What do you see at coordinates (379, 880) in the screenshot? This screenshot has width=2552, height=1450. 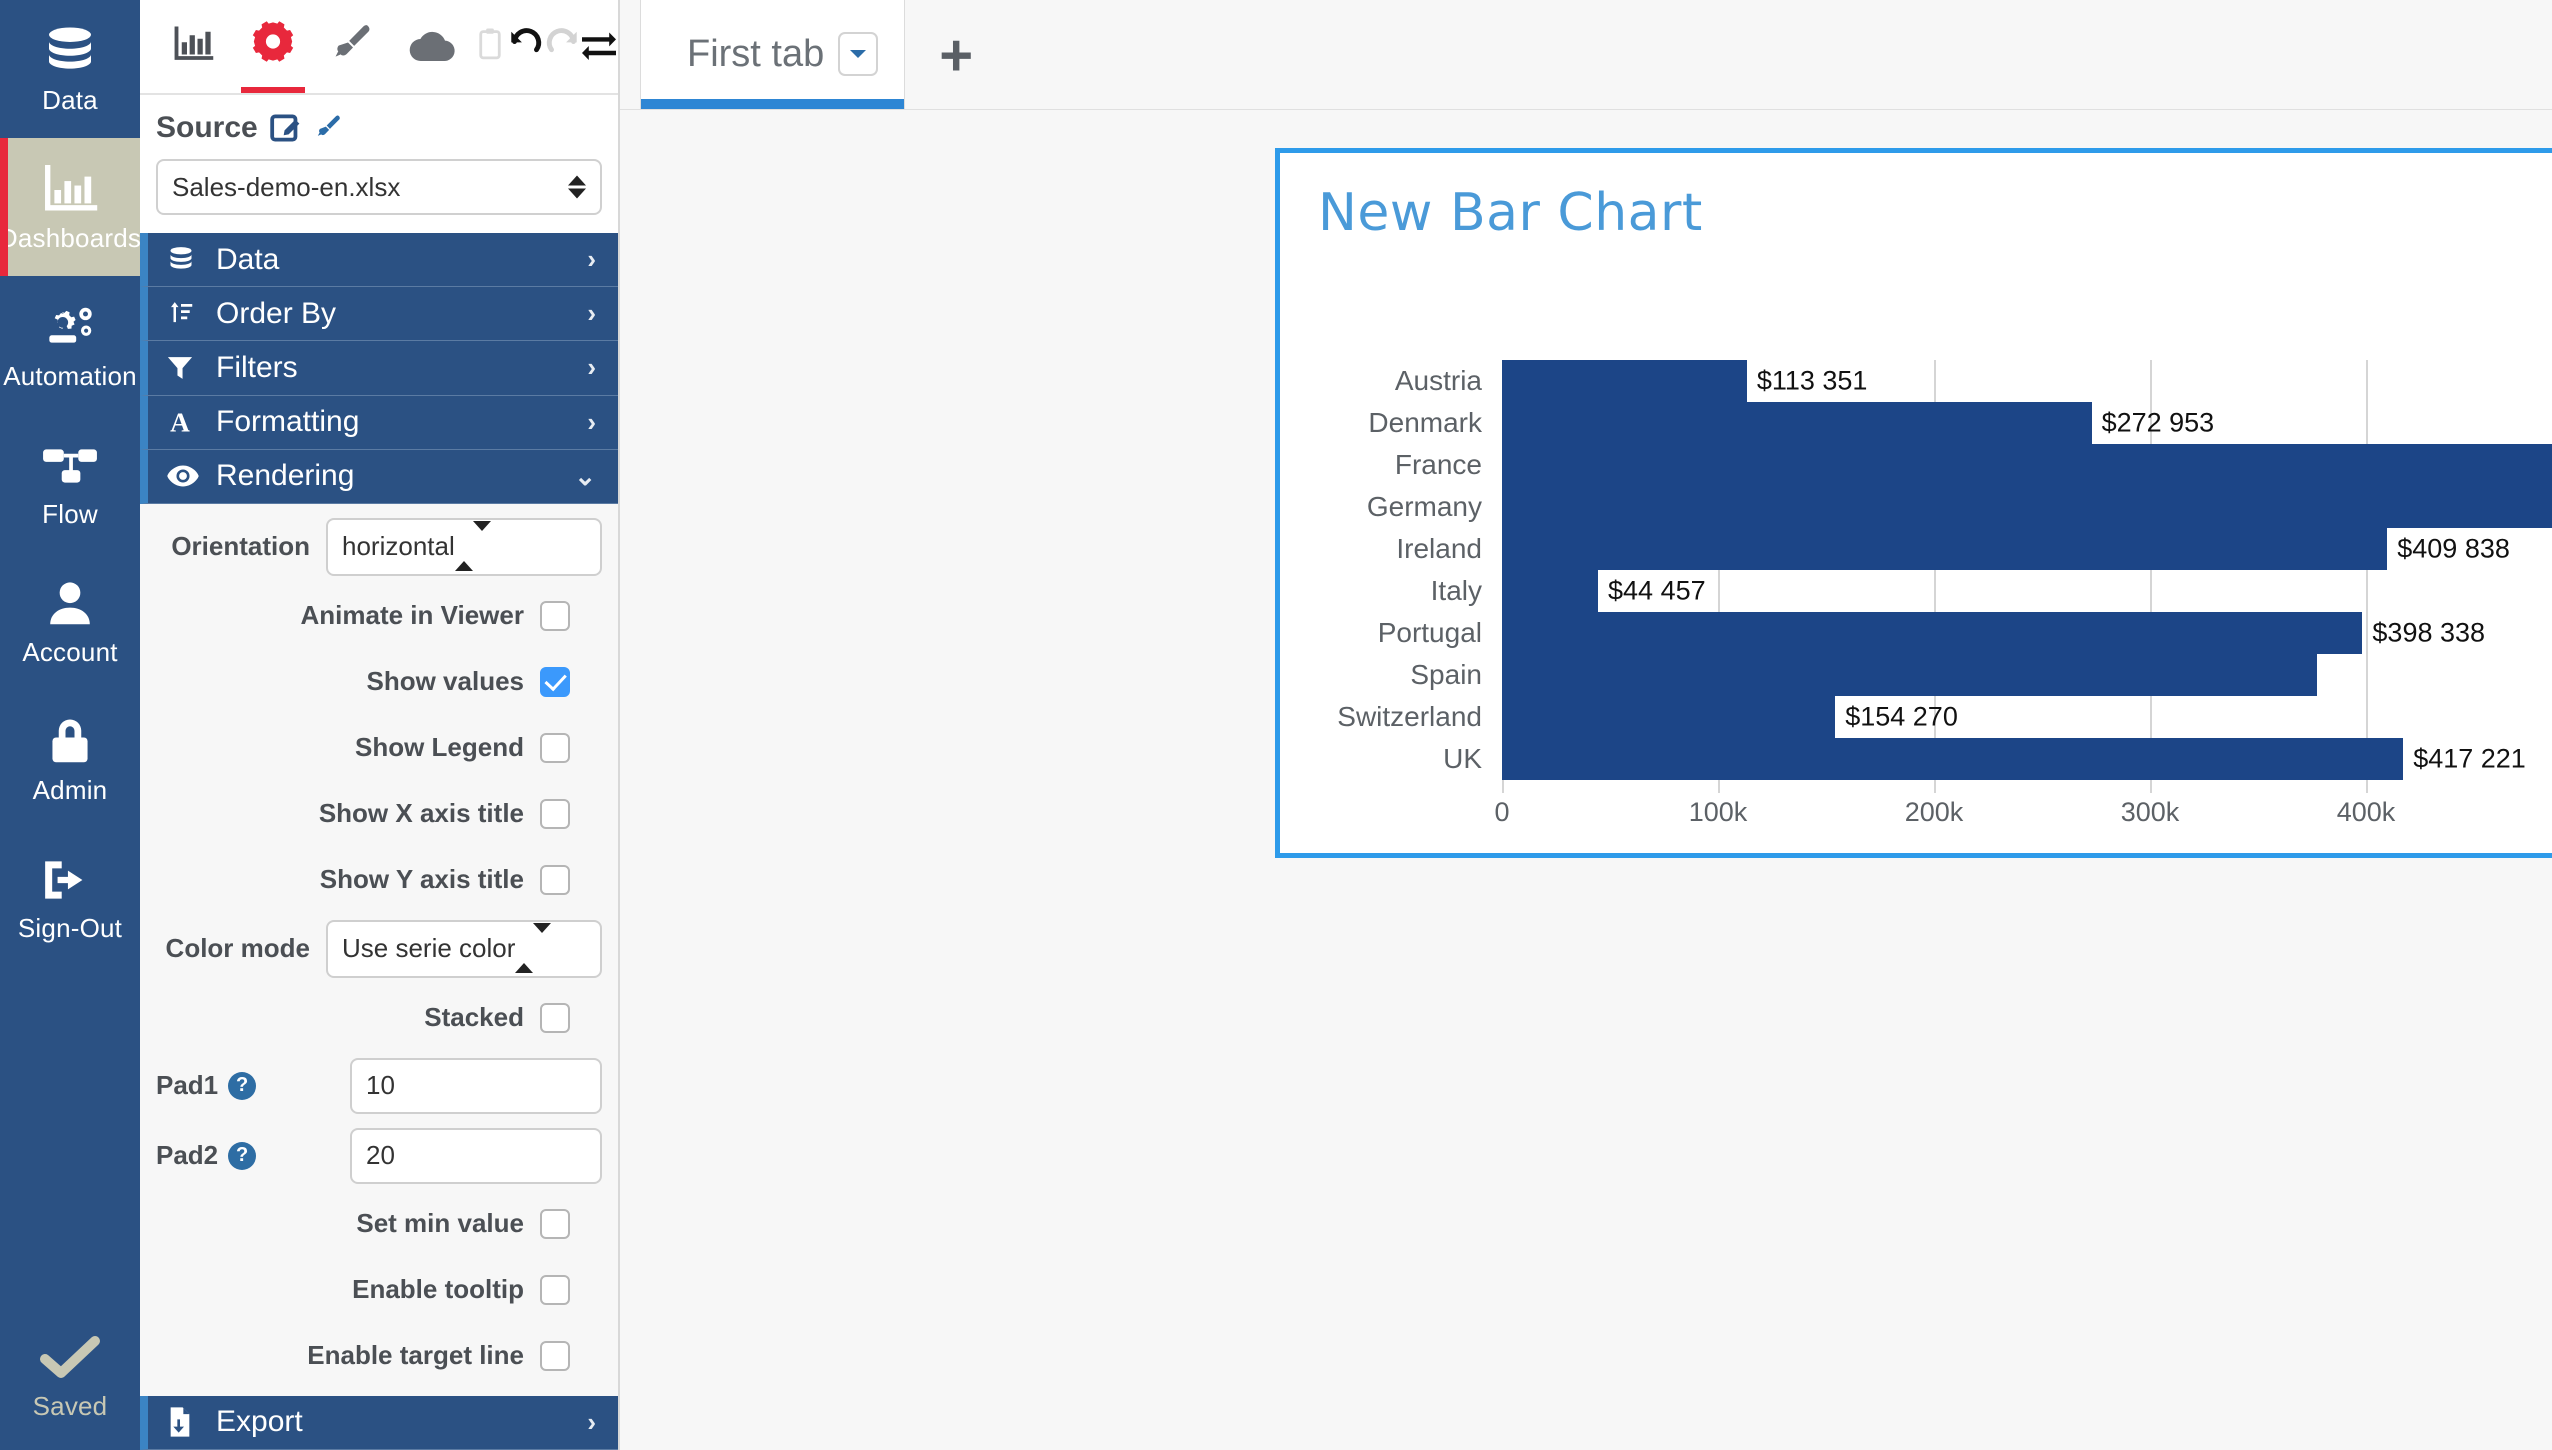 I see `show-y-axis-title-row: Show Y axis title` at bounding box center [379, 880].